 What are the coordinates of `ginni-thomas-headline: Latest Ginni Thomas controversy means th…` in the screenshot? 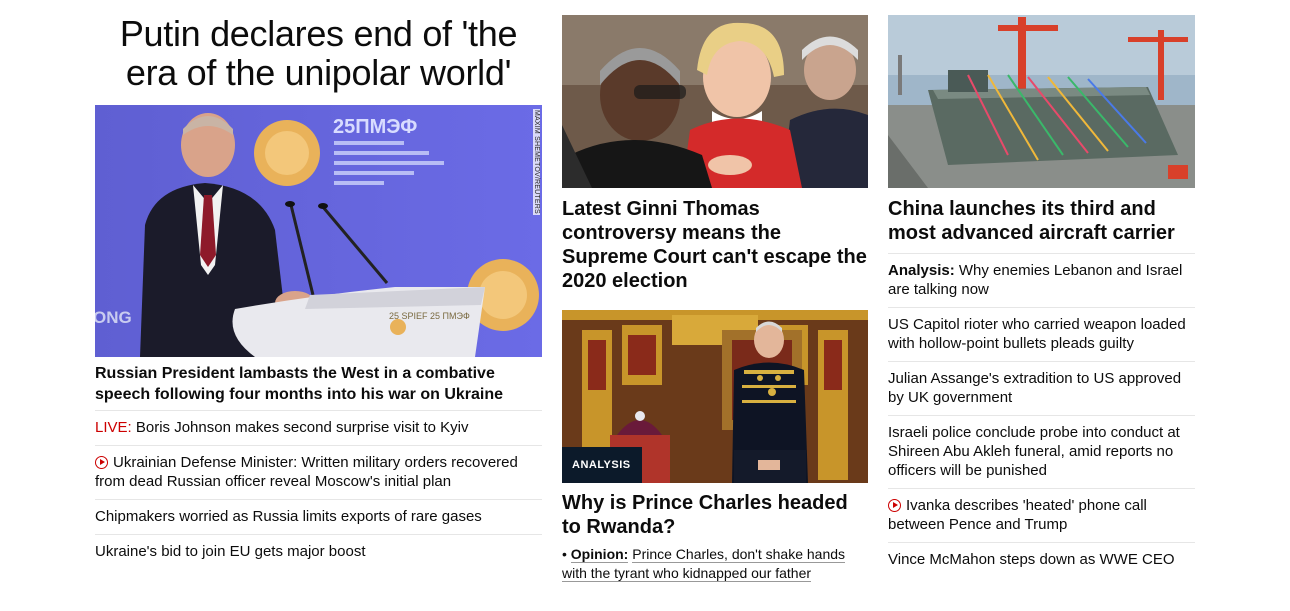 It's located at (715, 245).